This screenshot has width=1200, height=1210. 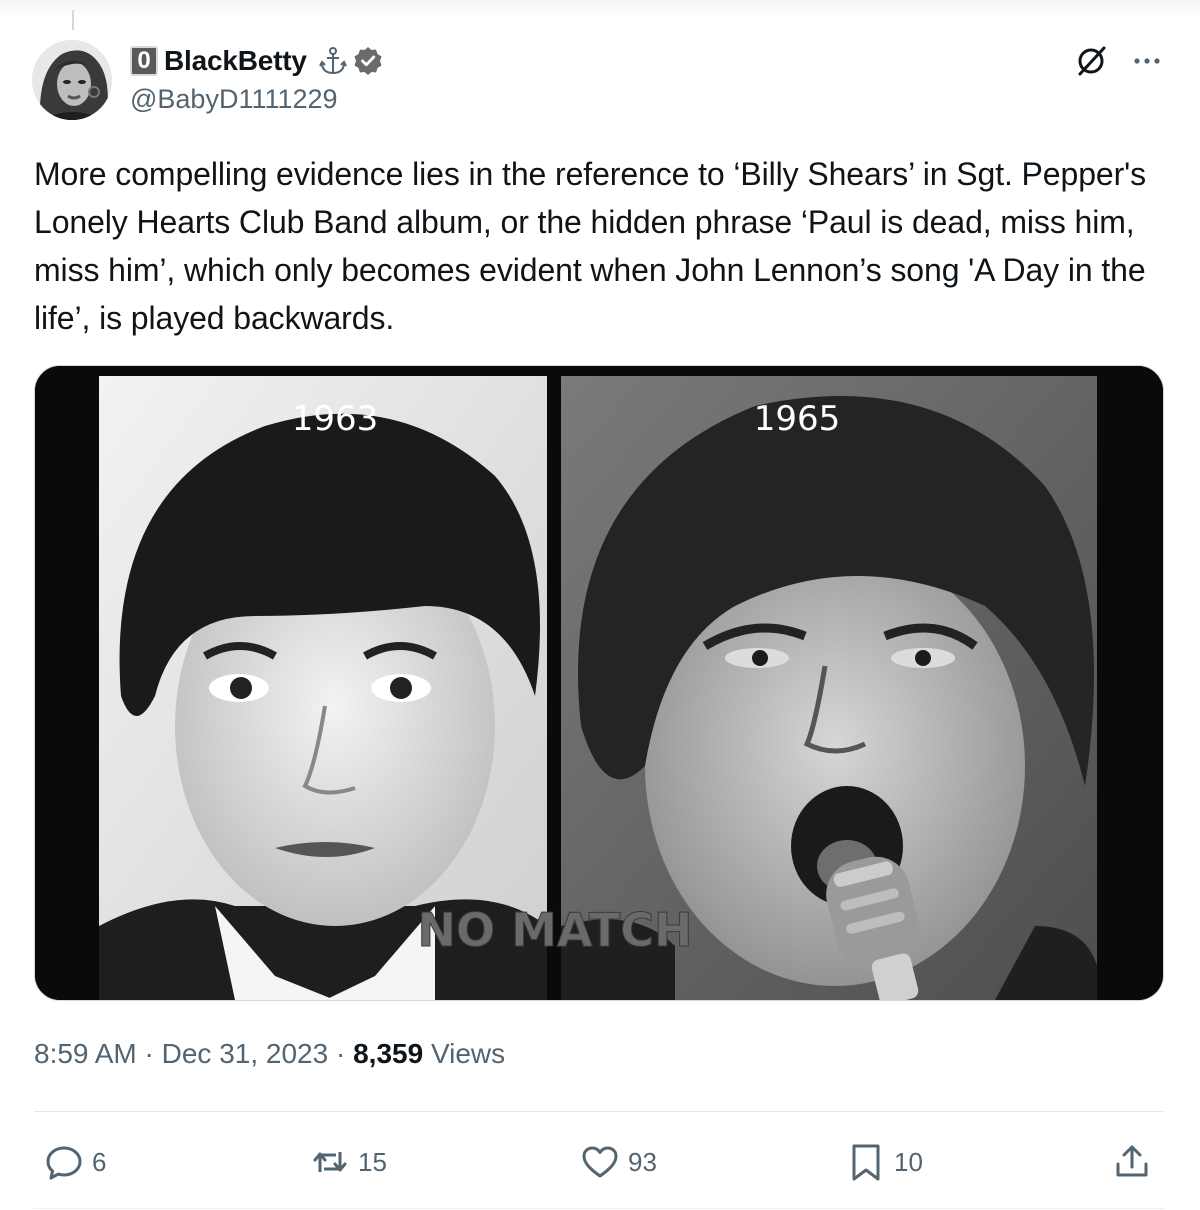 What do you see at coordinates (348, 1162) in the screenshot?
I see `repost-button: 15` at bounding box center [348, 1162].